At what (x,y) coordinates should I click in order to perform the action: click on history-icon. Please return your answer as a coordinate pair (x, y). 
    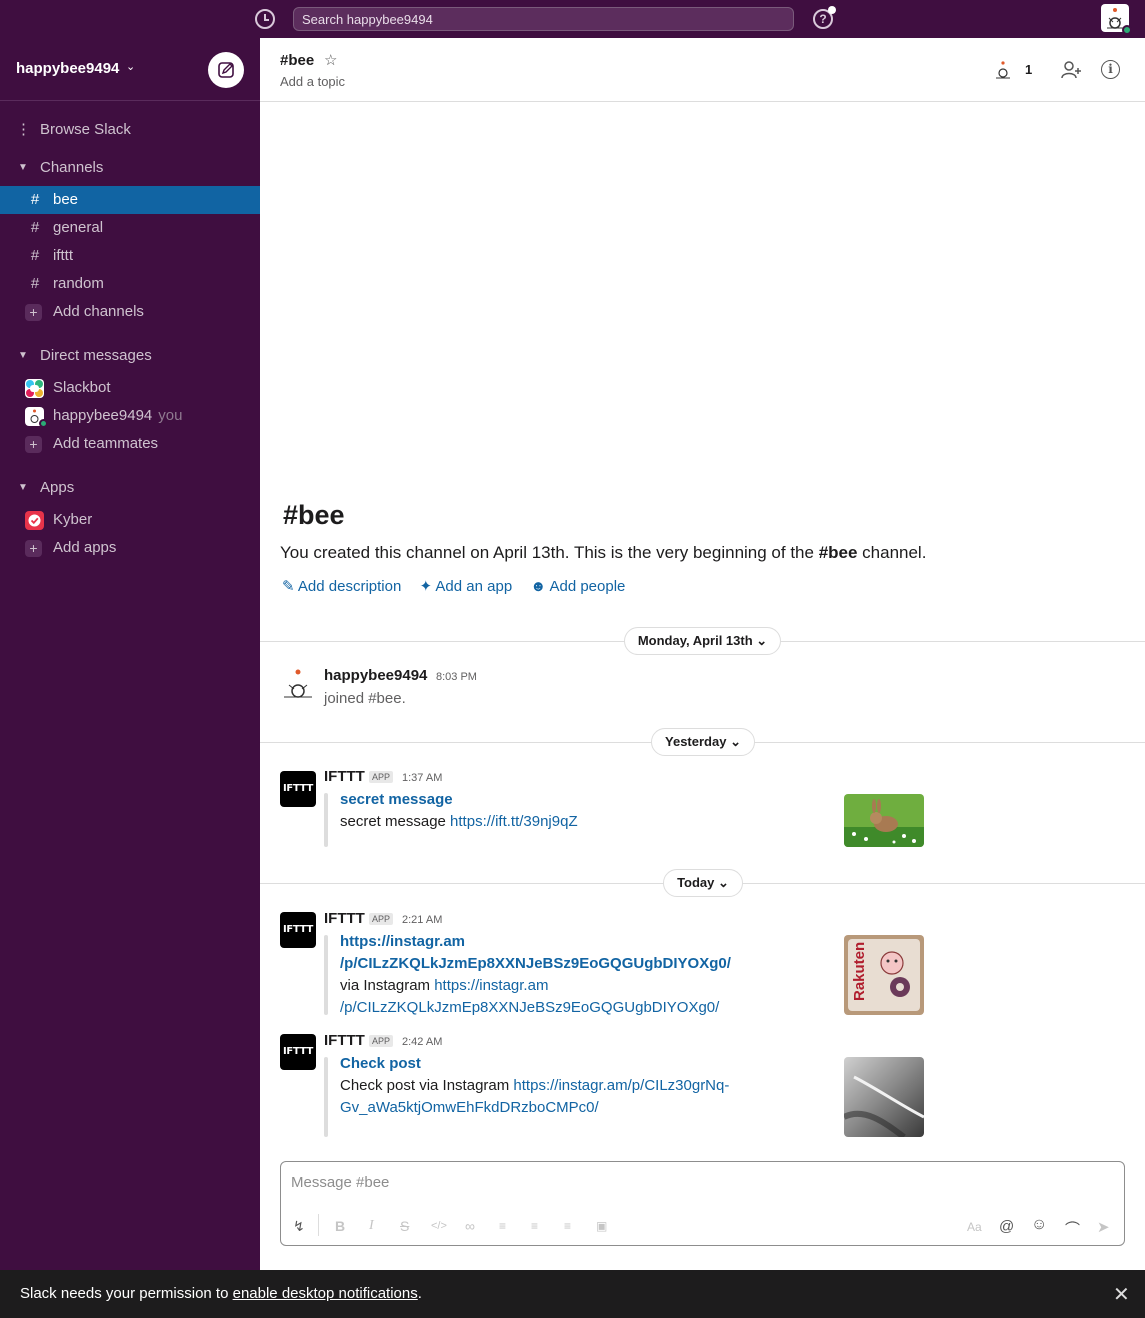
    Looking at the image, I should click on (265, 19).